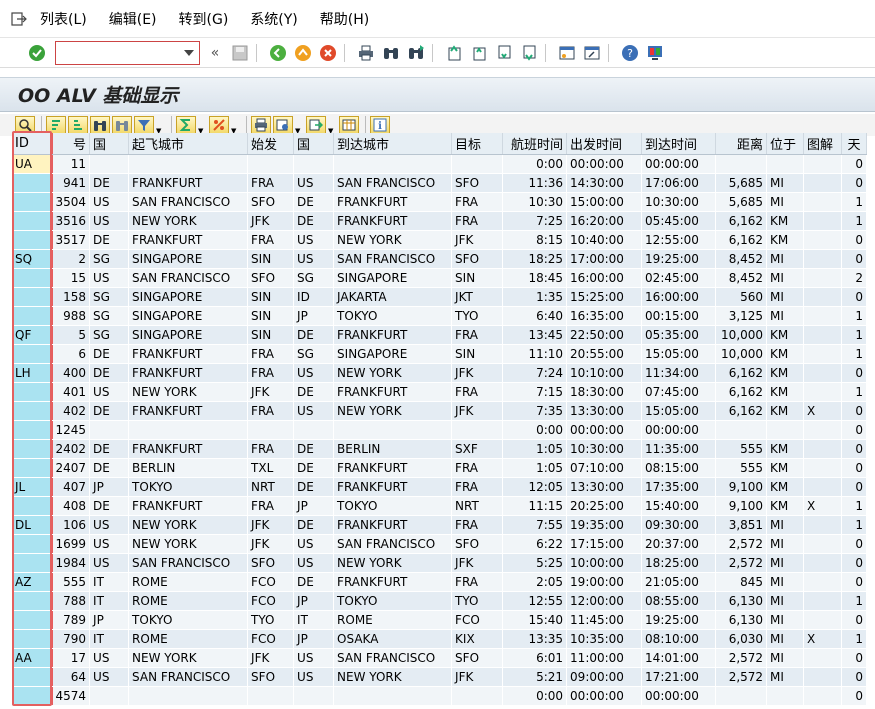 The image size is (875, 709). Describe the element at coordinates (604, 677) in the screenshot. I see `table-cell: 09:00:00` at that location.